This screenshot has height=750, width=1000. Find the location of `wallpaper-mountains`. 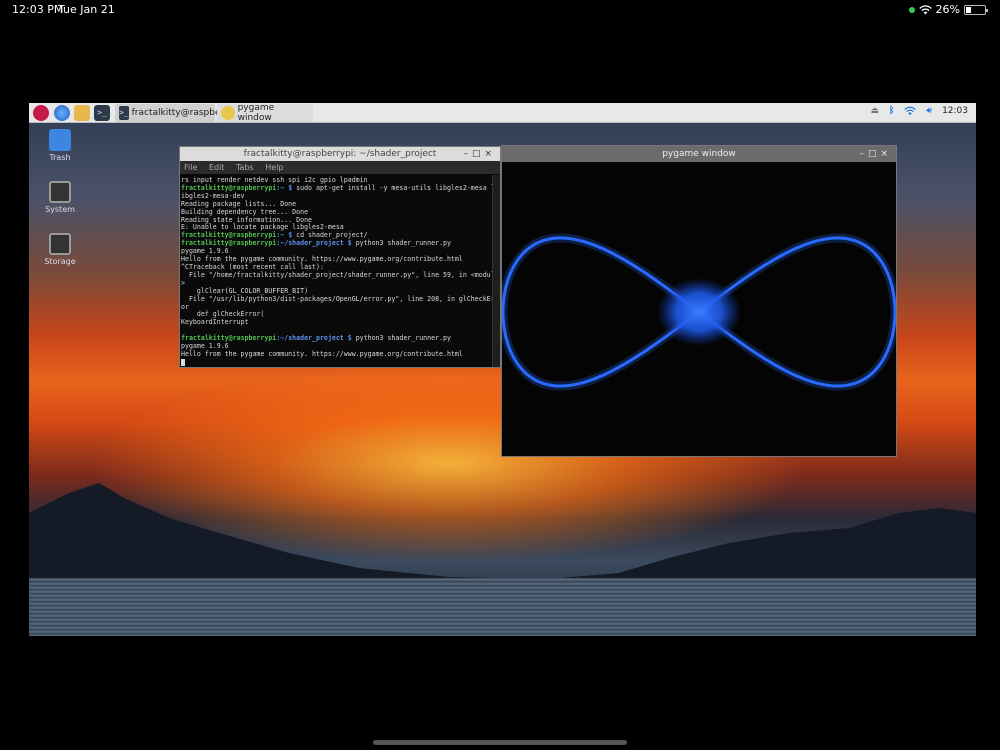

wallpaper-mountains is located at coordinates (502, 533).